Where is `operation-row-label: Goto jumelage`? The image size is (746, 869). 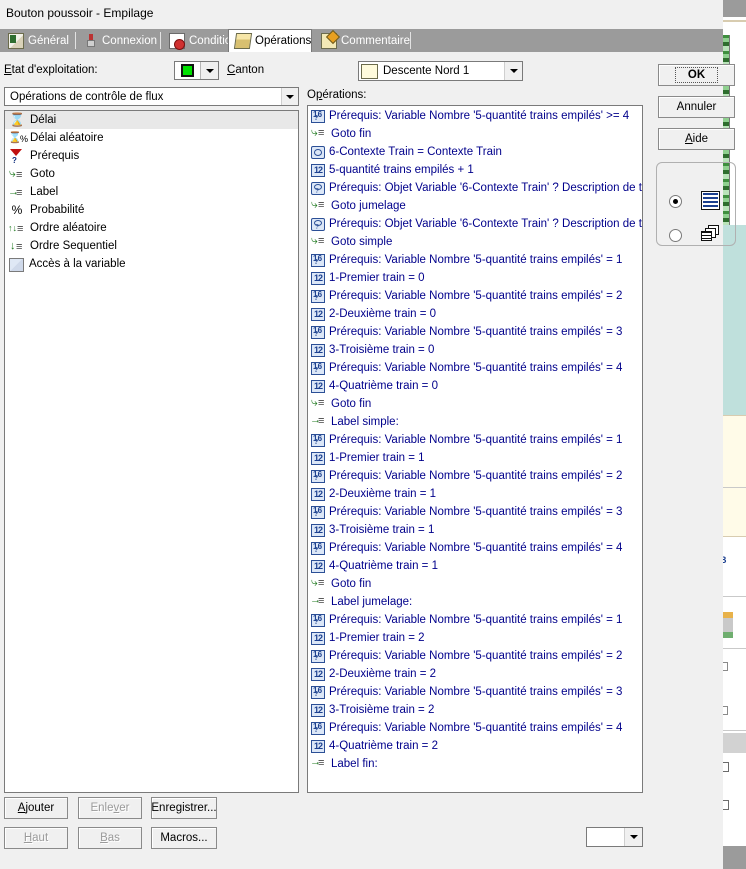
operation-row-label: Goto jumelage is located at coordinates (368, 206).